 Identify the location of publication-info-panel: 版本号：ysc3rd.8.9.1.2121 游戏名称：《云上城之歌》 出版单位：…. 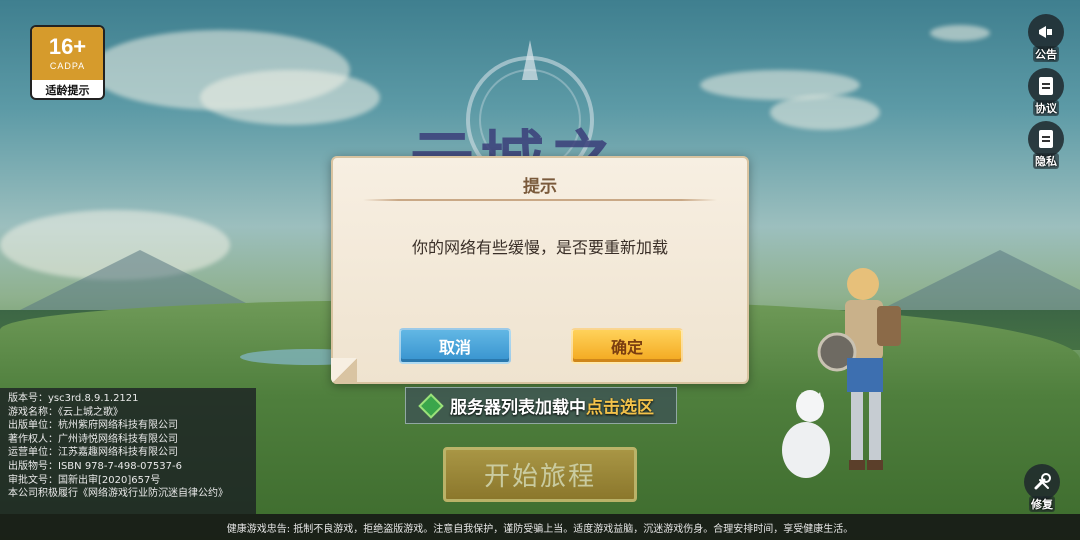
(128, 451).